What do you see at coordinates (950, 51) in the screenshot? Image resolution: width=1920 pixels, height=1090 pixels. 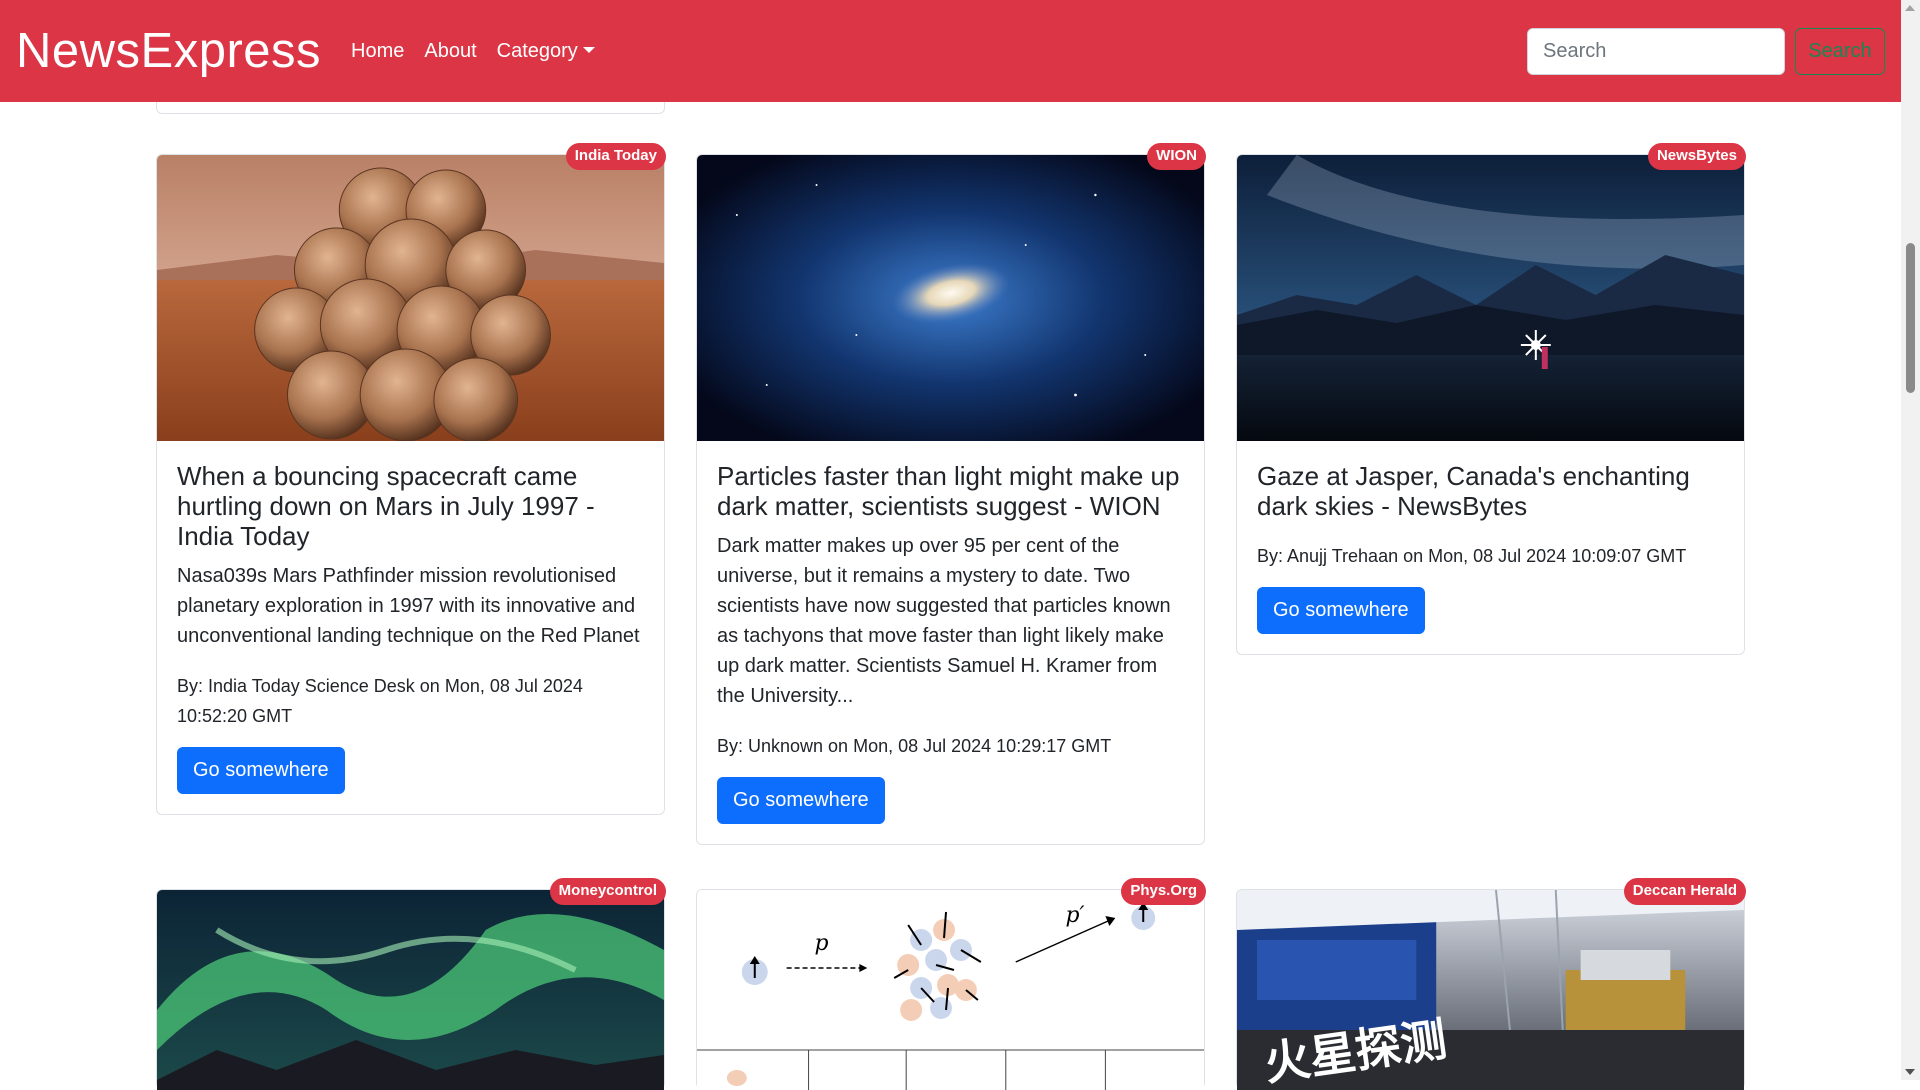 I see `navbar: NewsExpress Home About Category Search` at bounding box center [950, 51].